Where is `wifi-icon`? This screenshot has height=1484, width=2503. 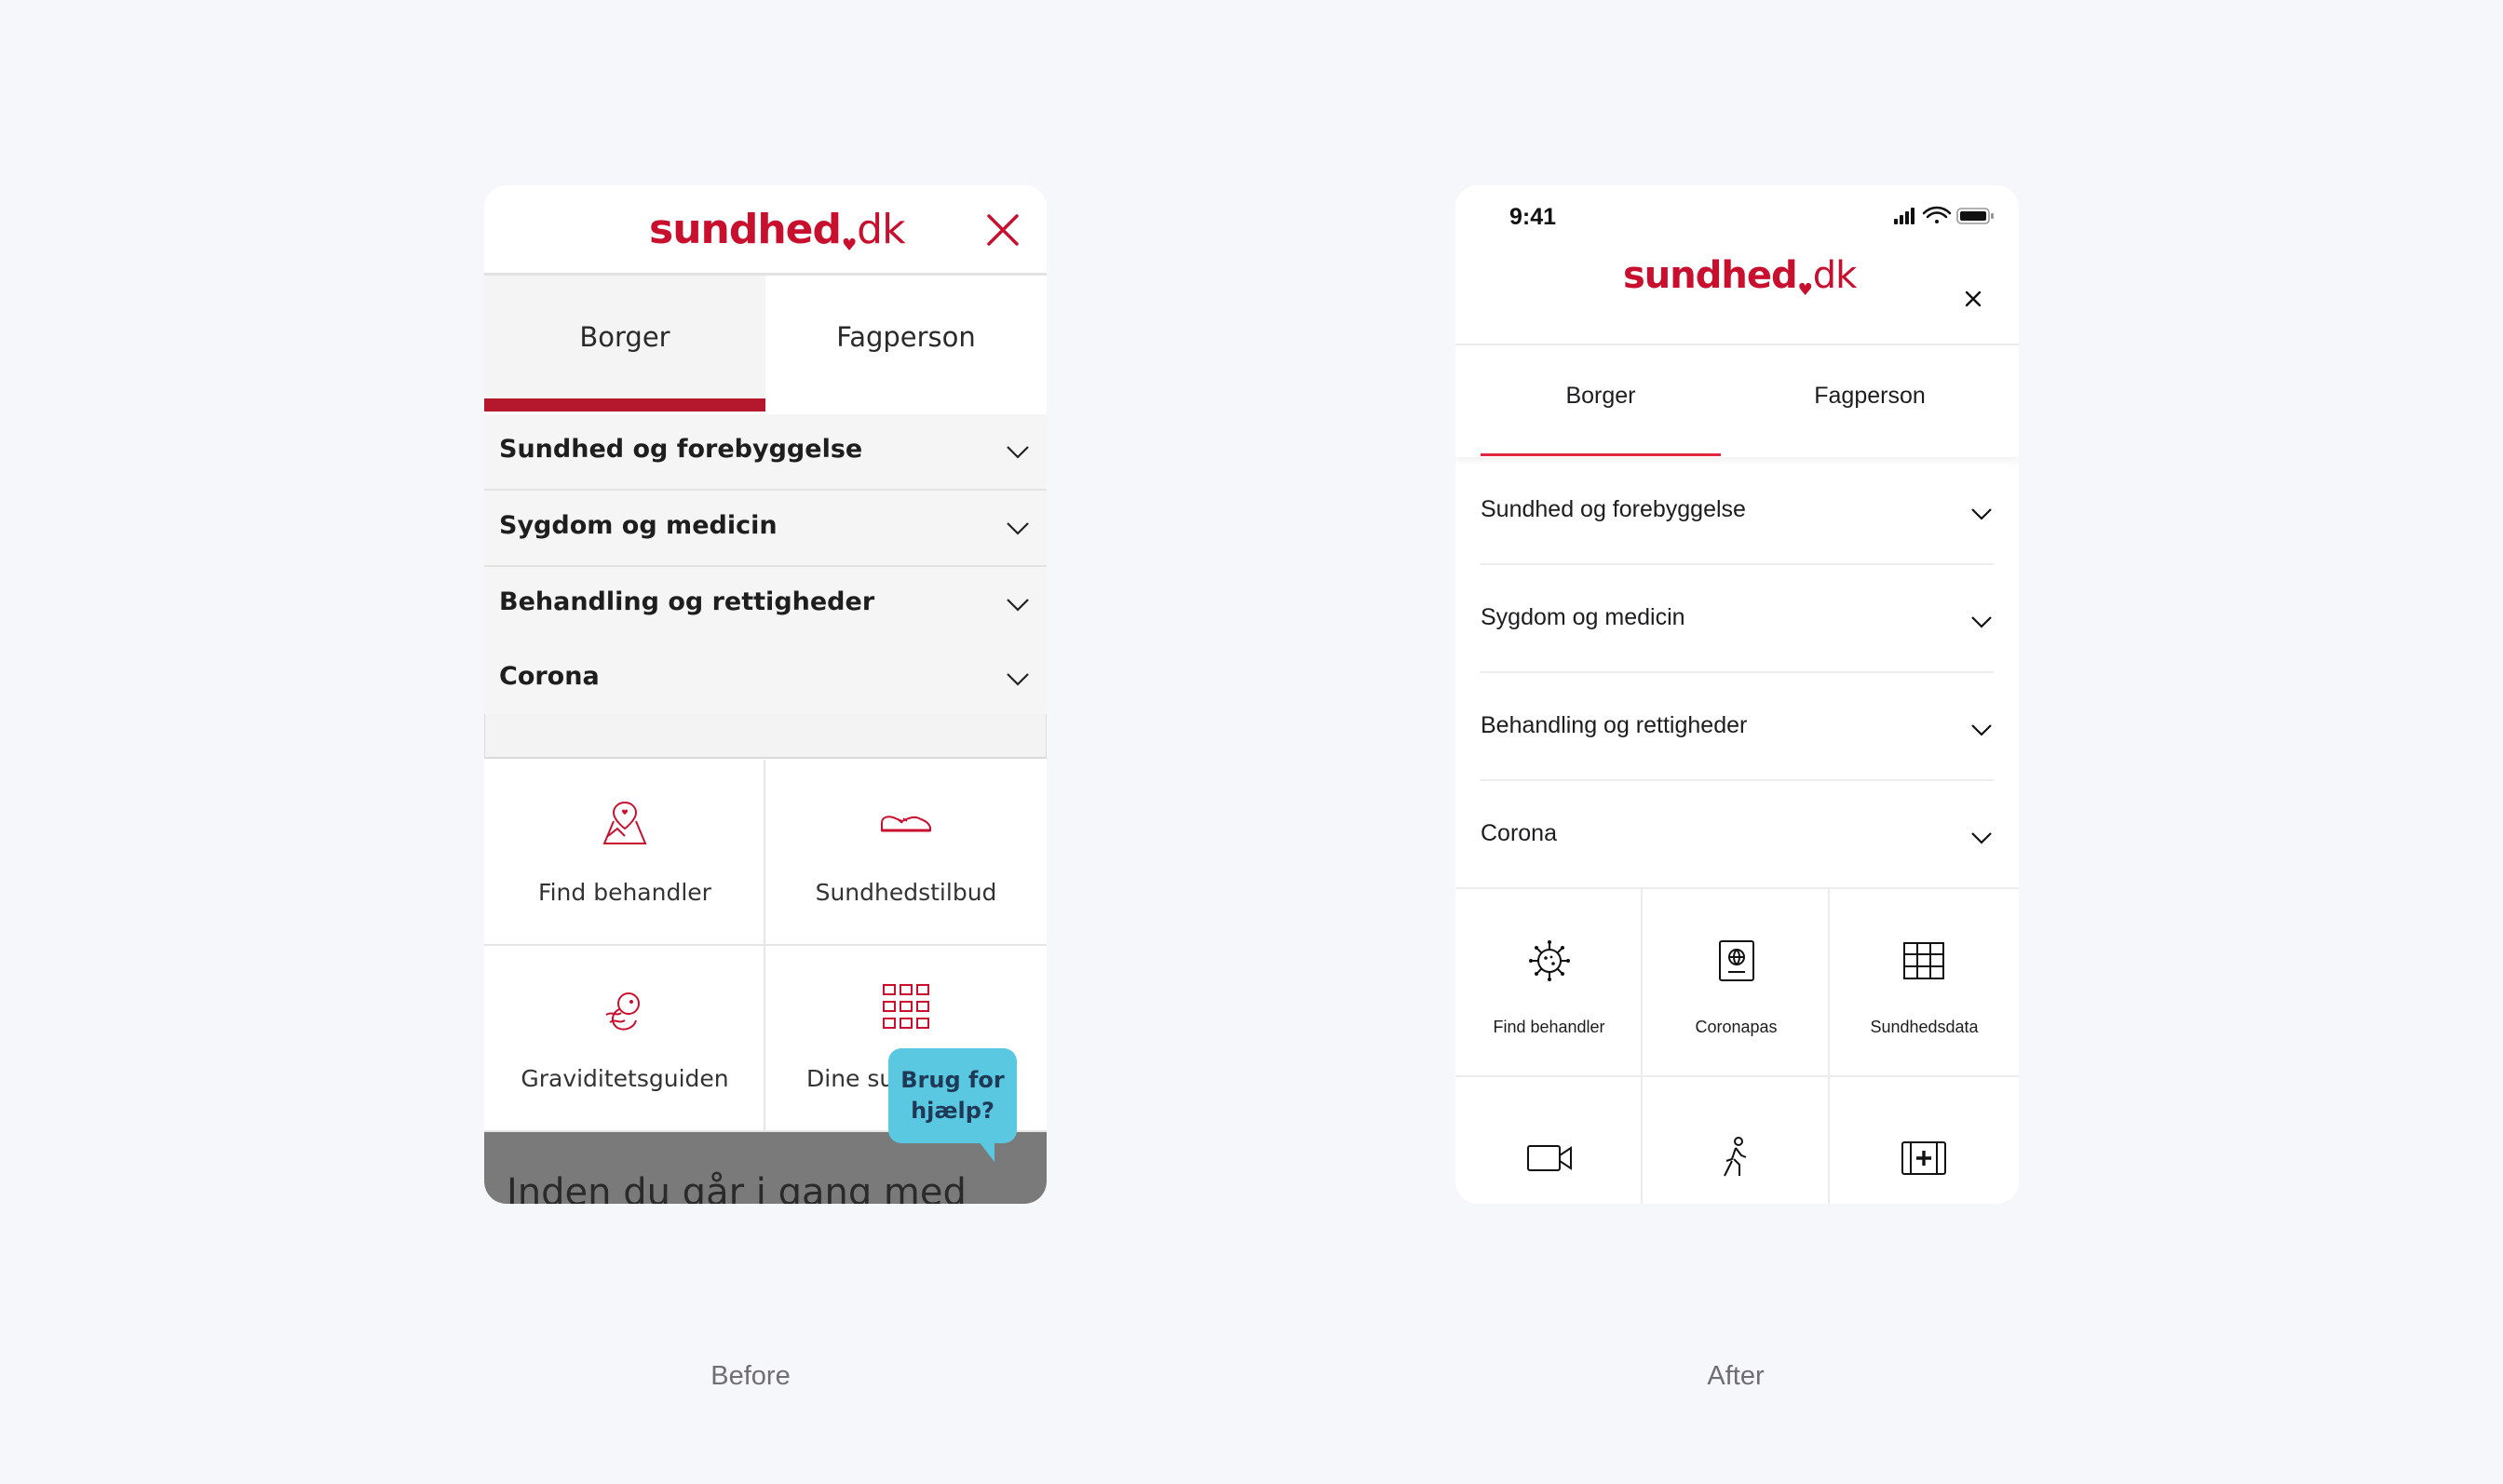
wifi-icon is located at coordinates (1937, 214).